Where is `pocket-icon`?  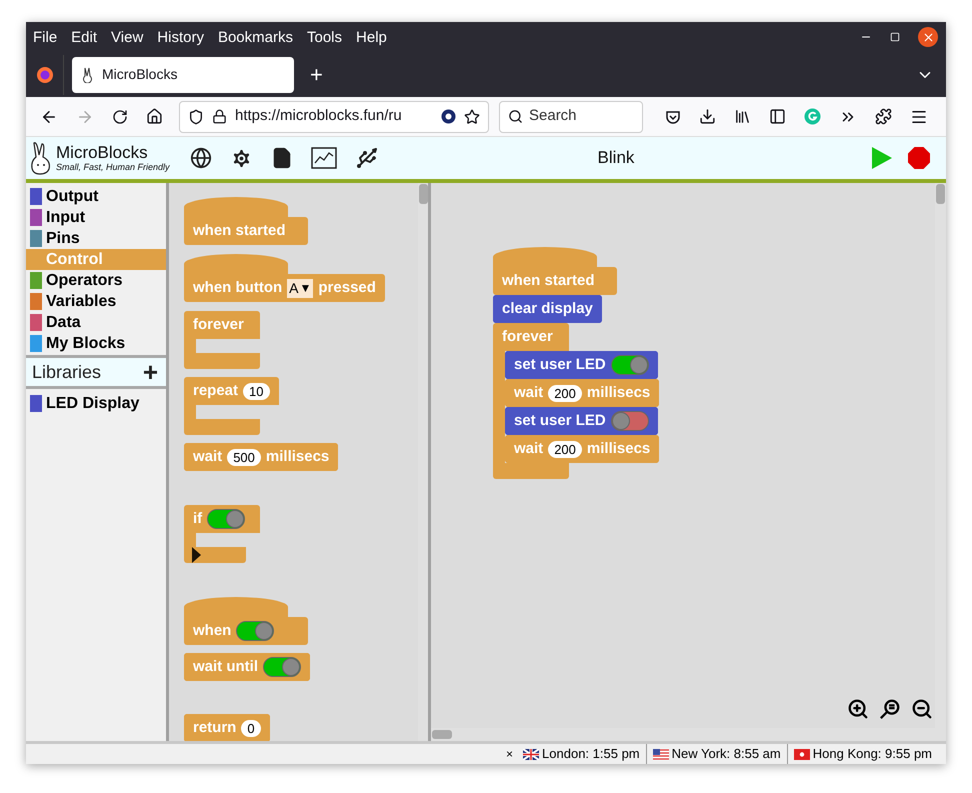
pocket-icon is located at coordinates (673, 116).